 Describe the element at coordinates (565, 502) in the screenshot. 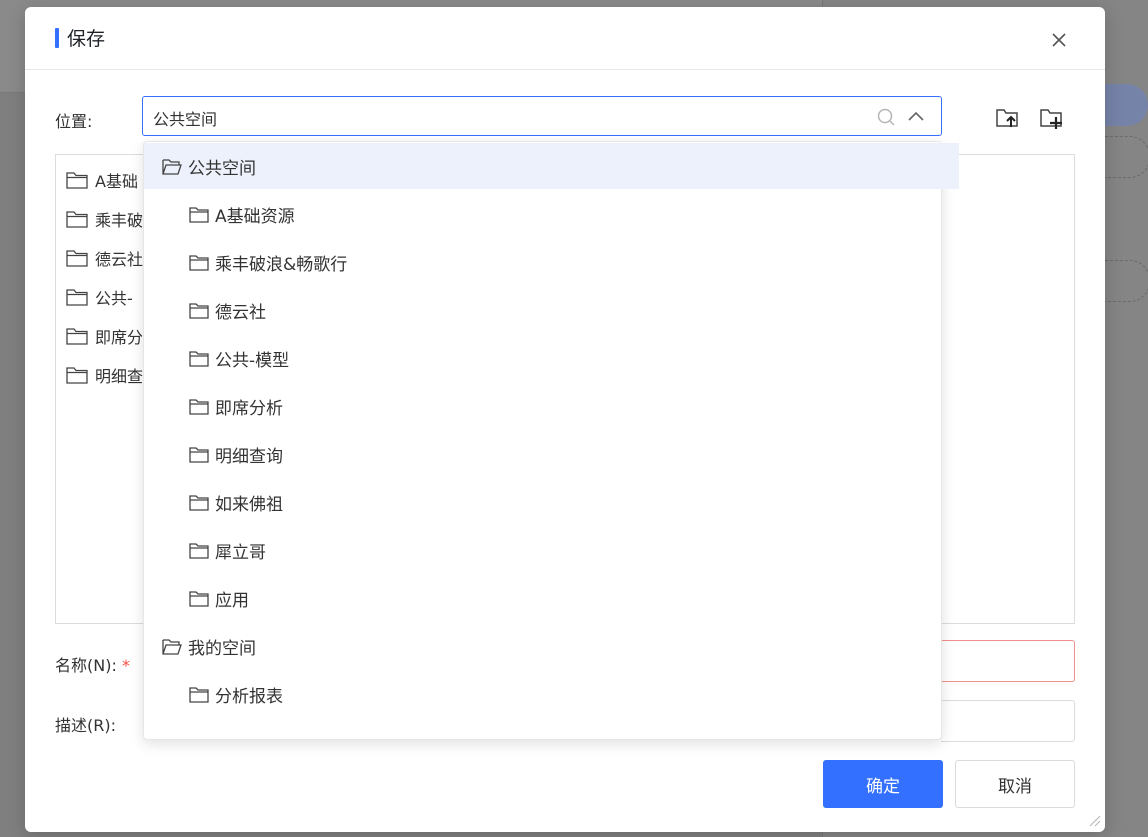

I see `dropdown-item: 如来佛祖` at that location.